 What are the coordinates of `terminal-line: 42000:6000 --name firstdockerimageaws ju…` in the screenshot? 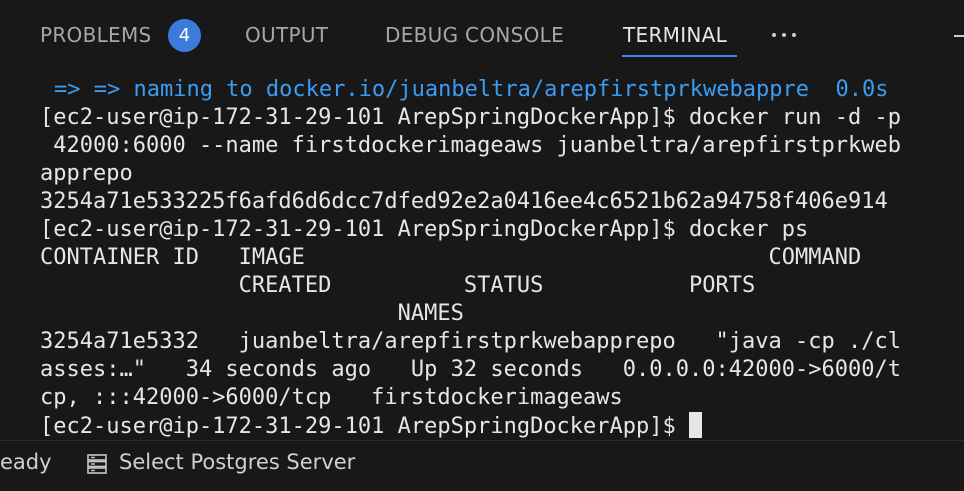 It's located at (470, 145).